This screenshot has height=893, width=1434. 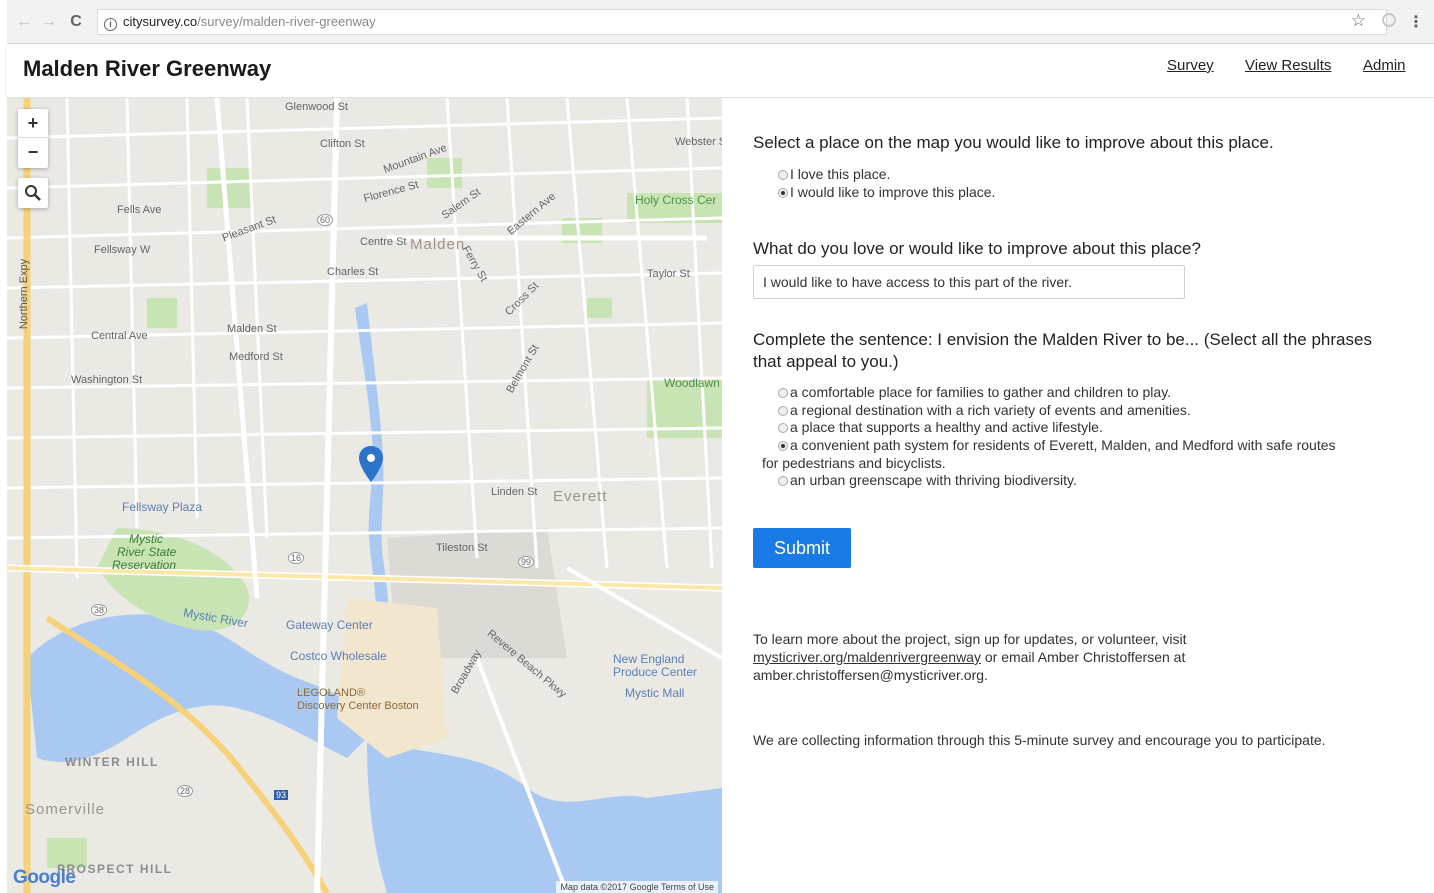 I want to click on route-93-icon: 93, so click(x=281, y=795).